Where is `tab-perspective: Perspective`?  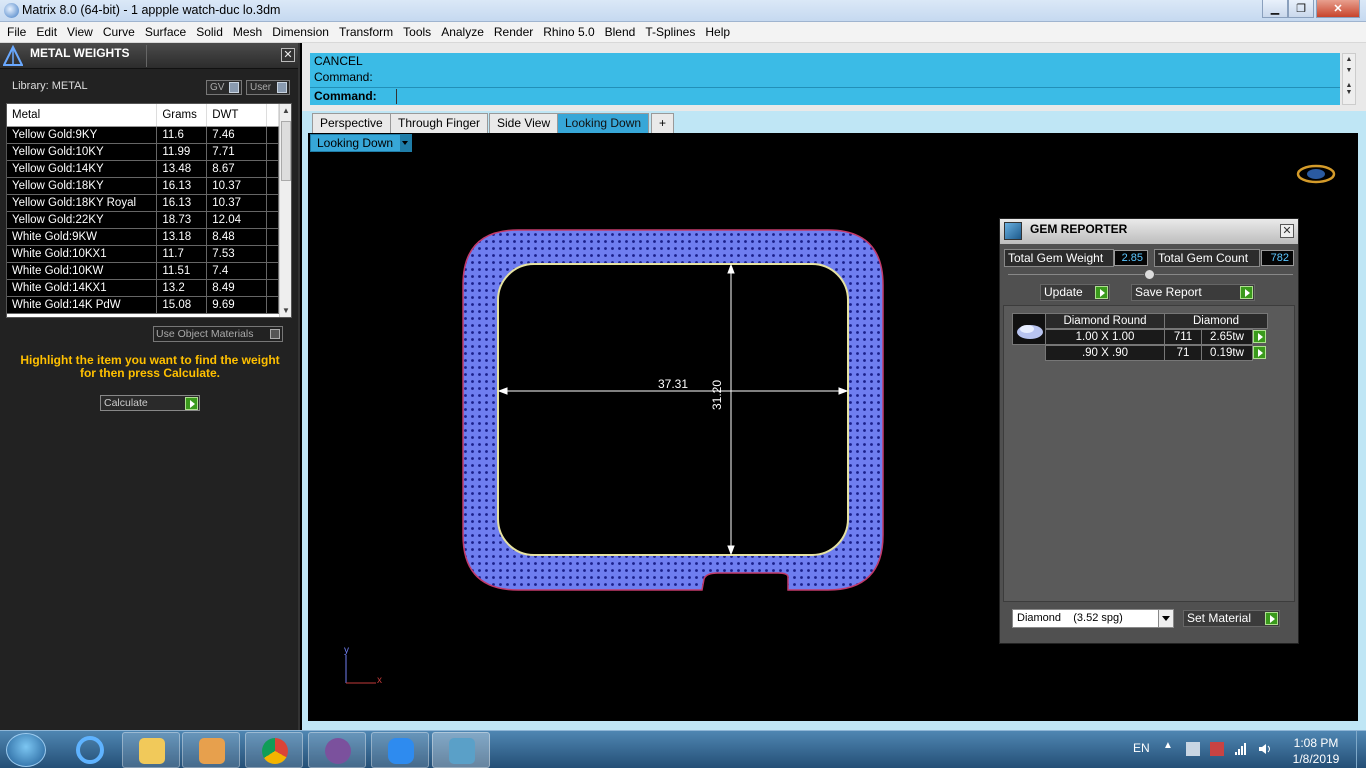 tab-perspective: Perspective is located at coordinates (351, 123).